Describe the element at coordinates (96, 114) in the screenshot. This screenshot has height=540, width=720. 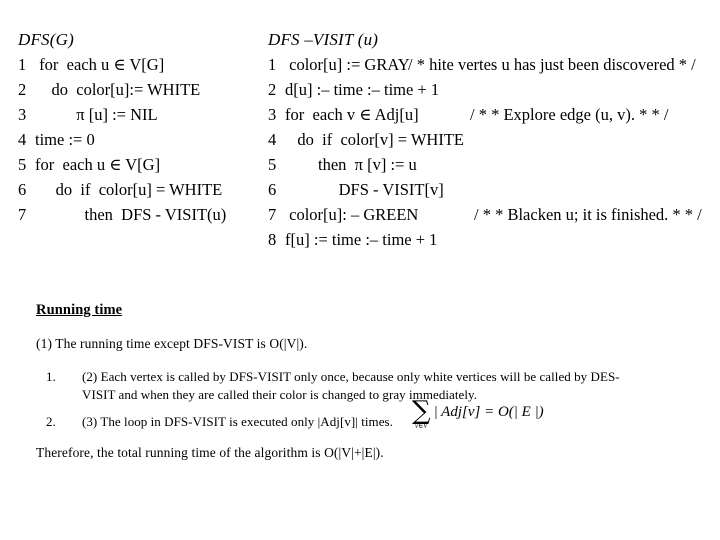
I see `line-text: π [u] := NIL` at that location.